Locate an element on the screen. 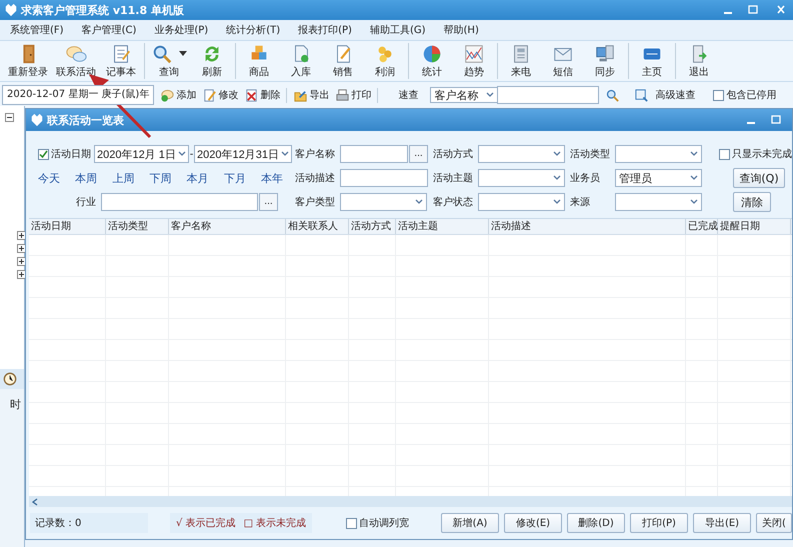 Image resolution: width=793 pixels, height=547 pixels. query-button: 查询(Q) is located at coordinates (759, 178).